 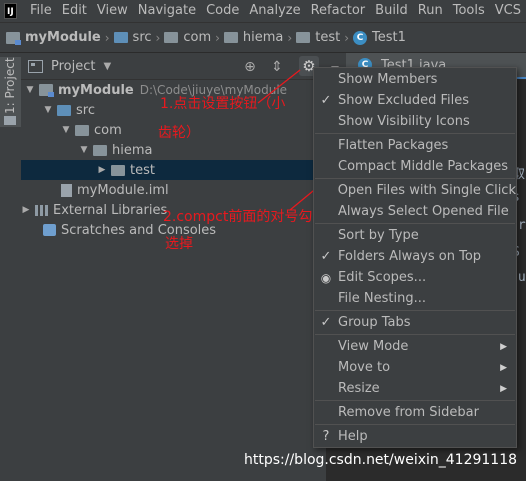 I want to click on menu-item-label: Move to, so click(x=364, y=367).